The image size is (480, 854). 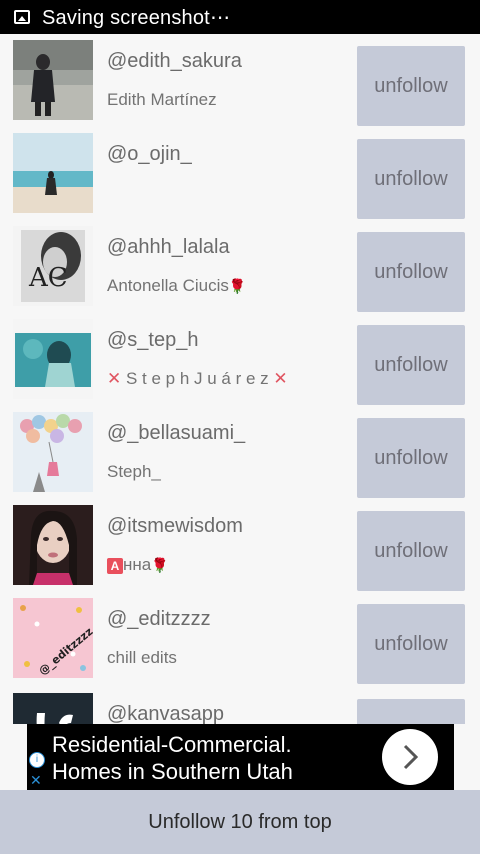 What do you see at coordinates (197, 378) in the screenshot?
I see `display-name: ✕ S t e p h J u á r e z ✕` at bounding box center [197, 378].